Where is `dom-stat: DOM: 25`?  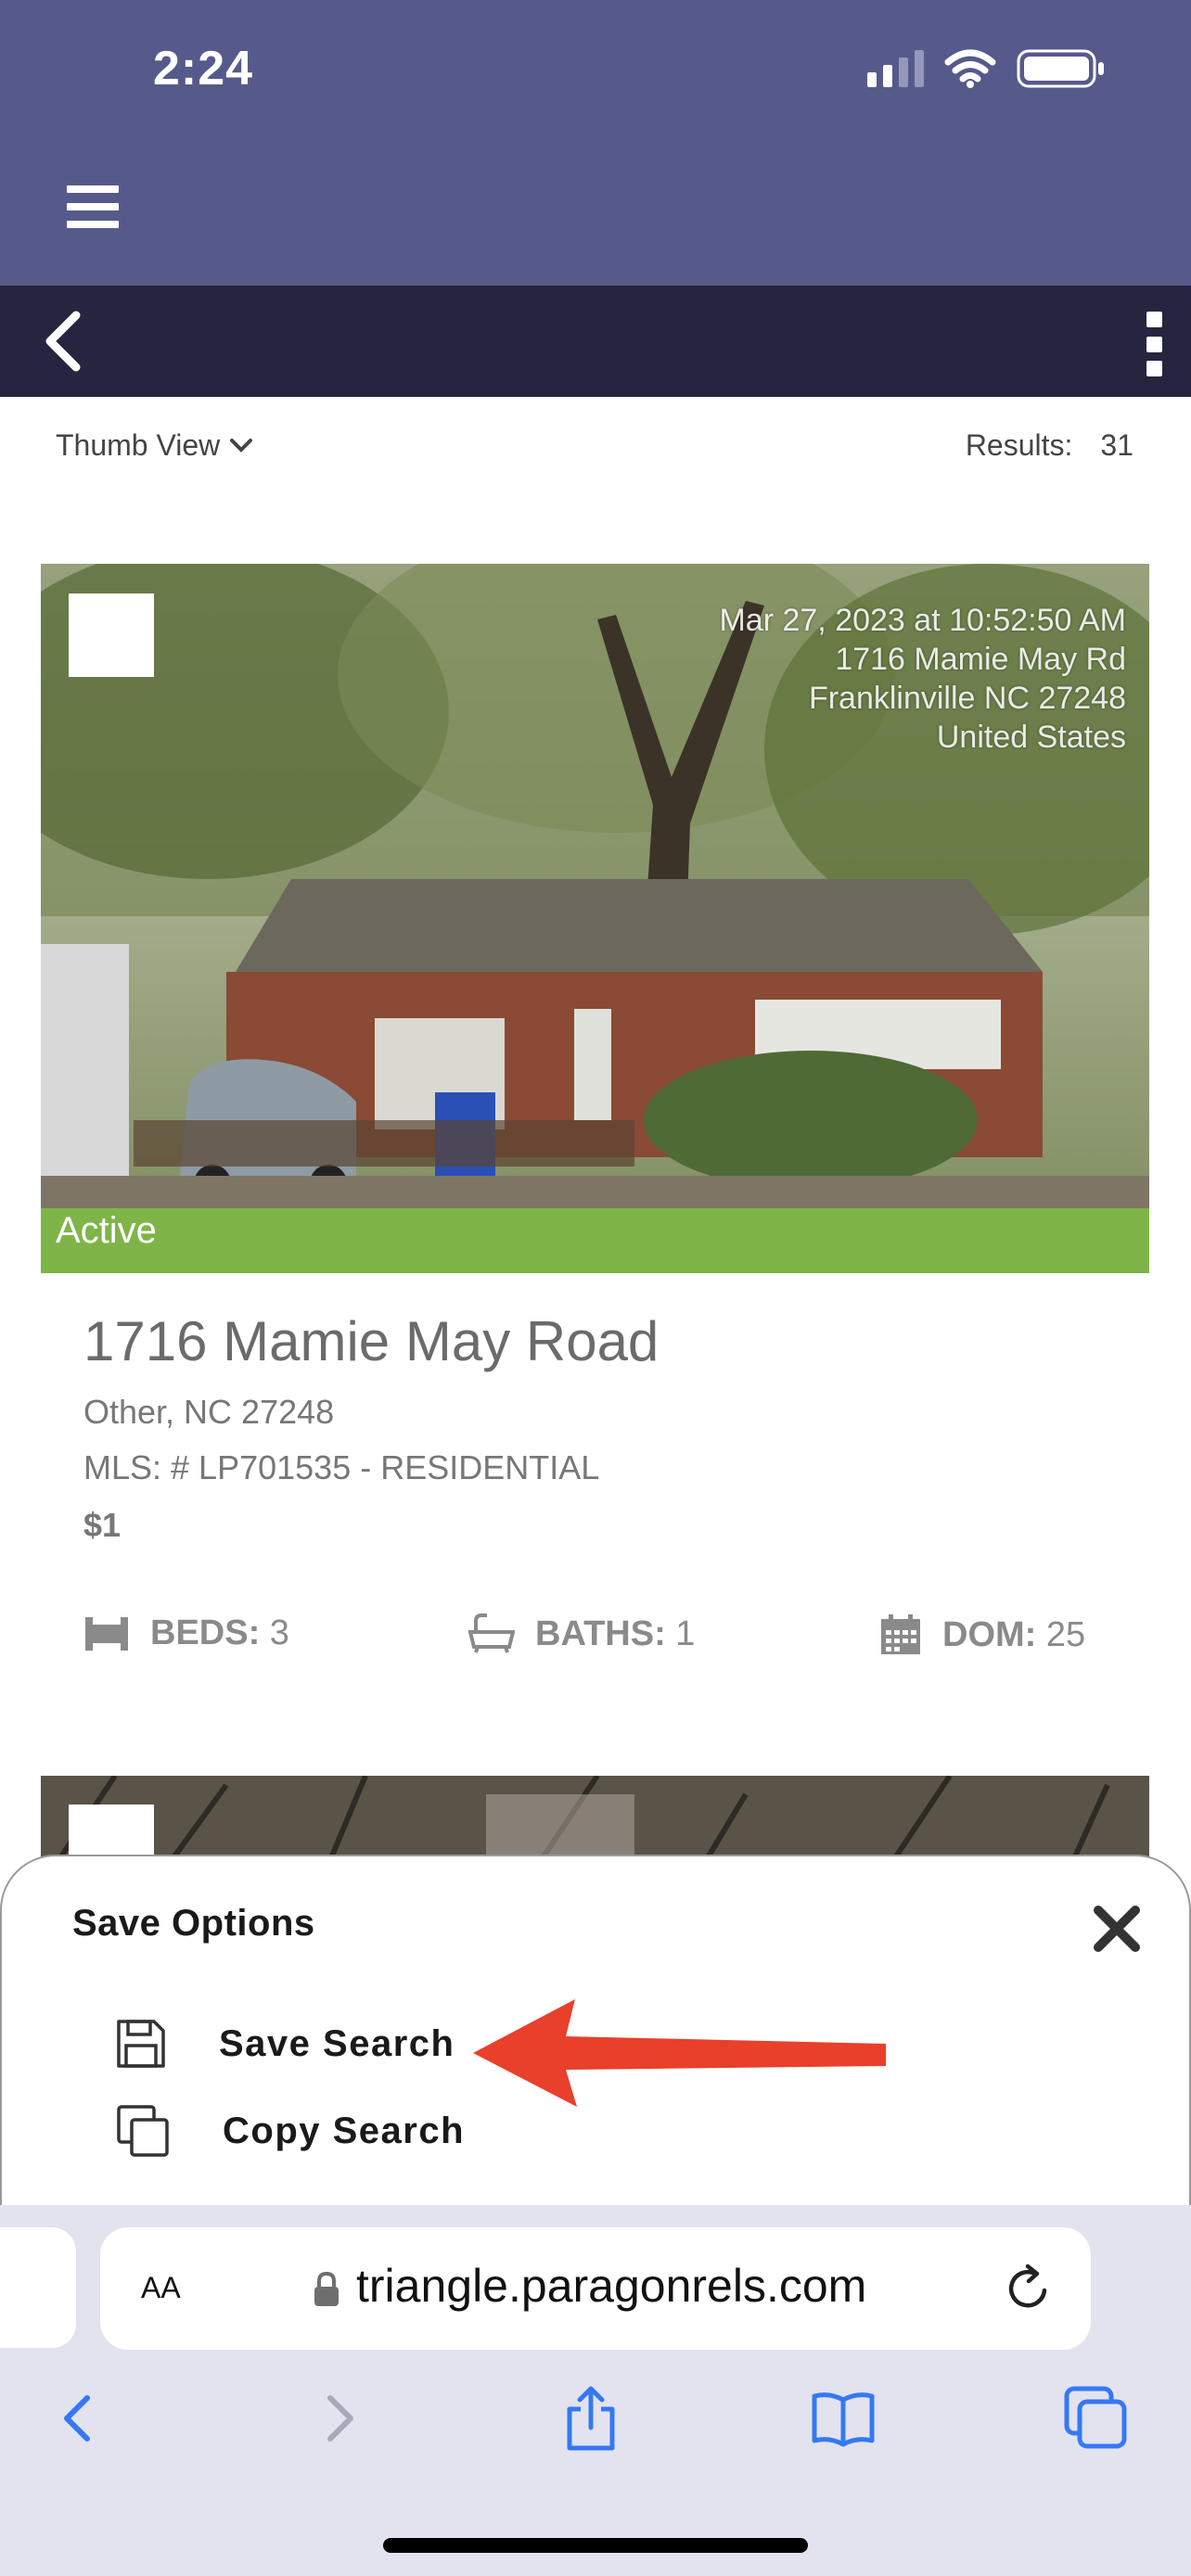
dom-stat: DOM: 25 is located at coordinates (982, 1634).